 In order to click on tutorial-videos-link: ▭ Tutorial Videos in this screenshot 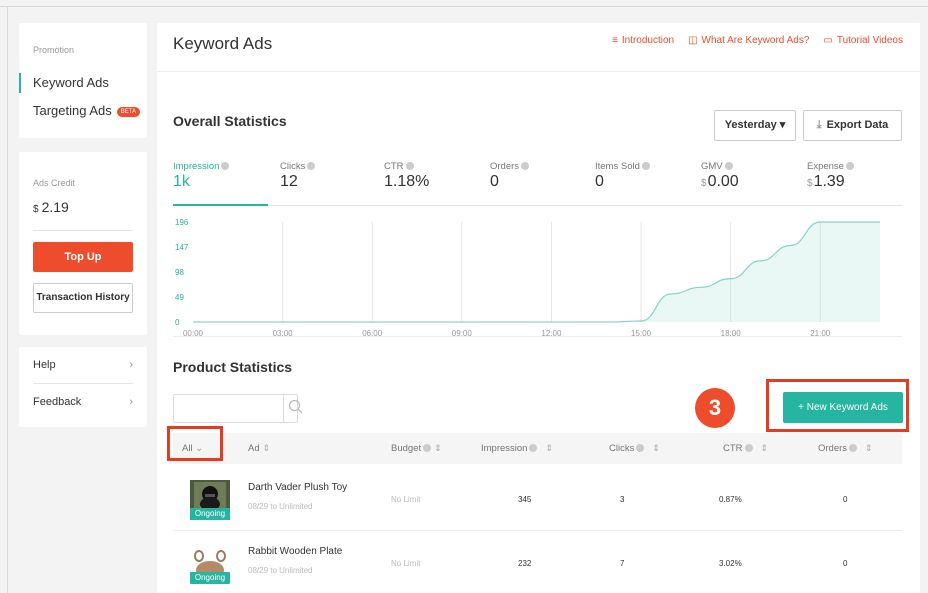, I will do `click(863, 40)`.